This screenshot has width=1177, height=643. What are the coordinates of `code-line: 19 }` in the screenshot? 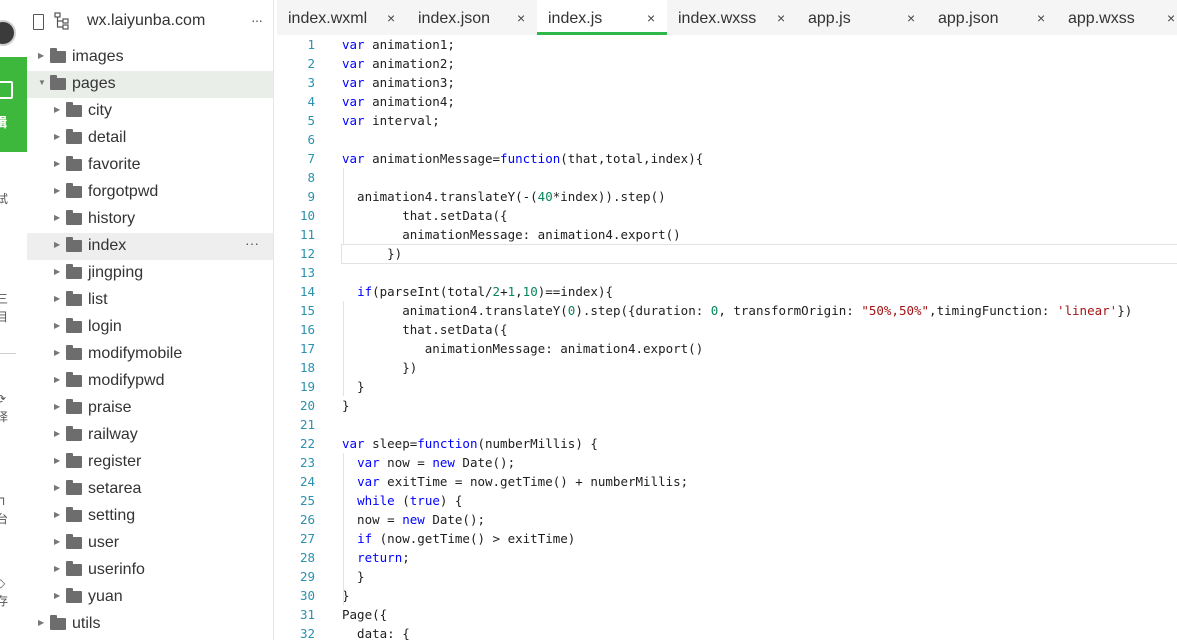 It's located at (727, 386).